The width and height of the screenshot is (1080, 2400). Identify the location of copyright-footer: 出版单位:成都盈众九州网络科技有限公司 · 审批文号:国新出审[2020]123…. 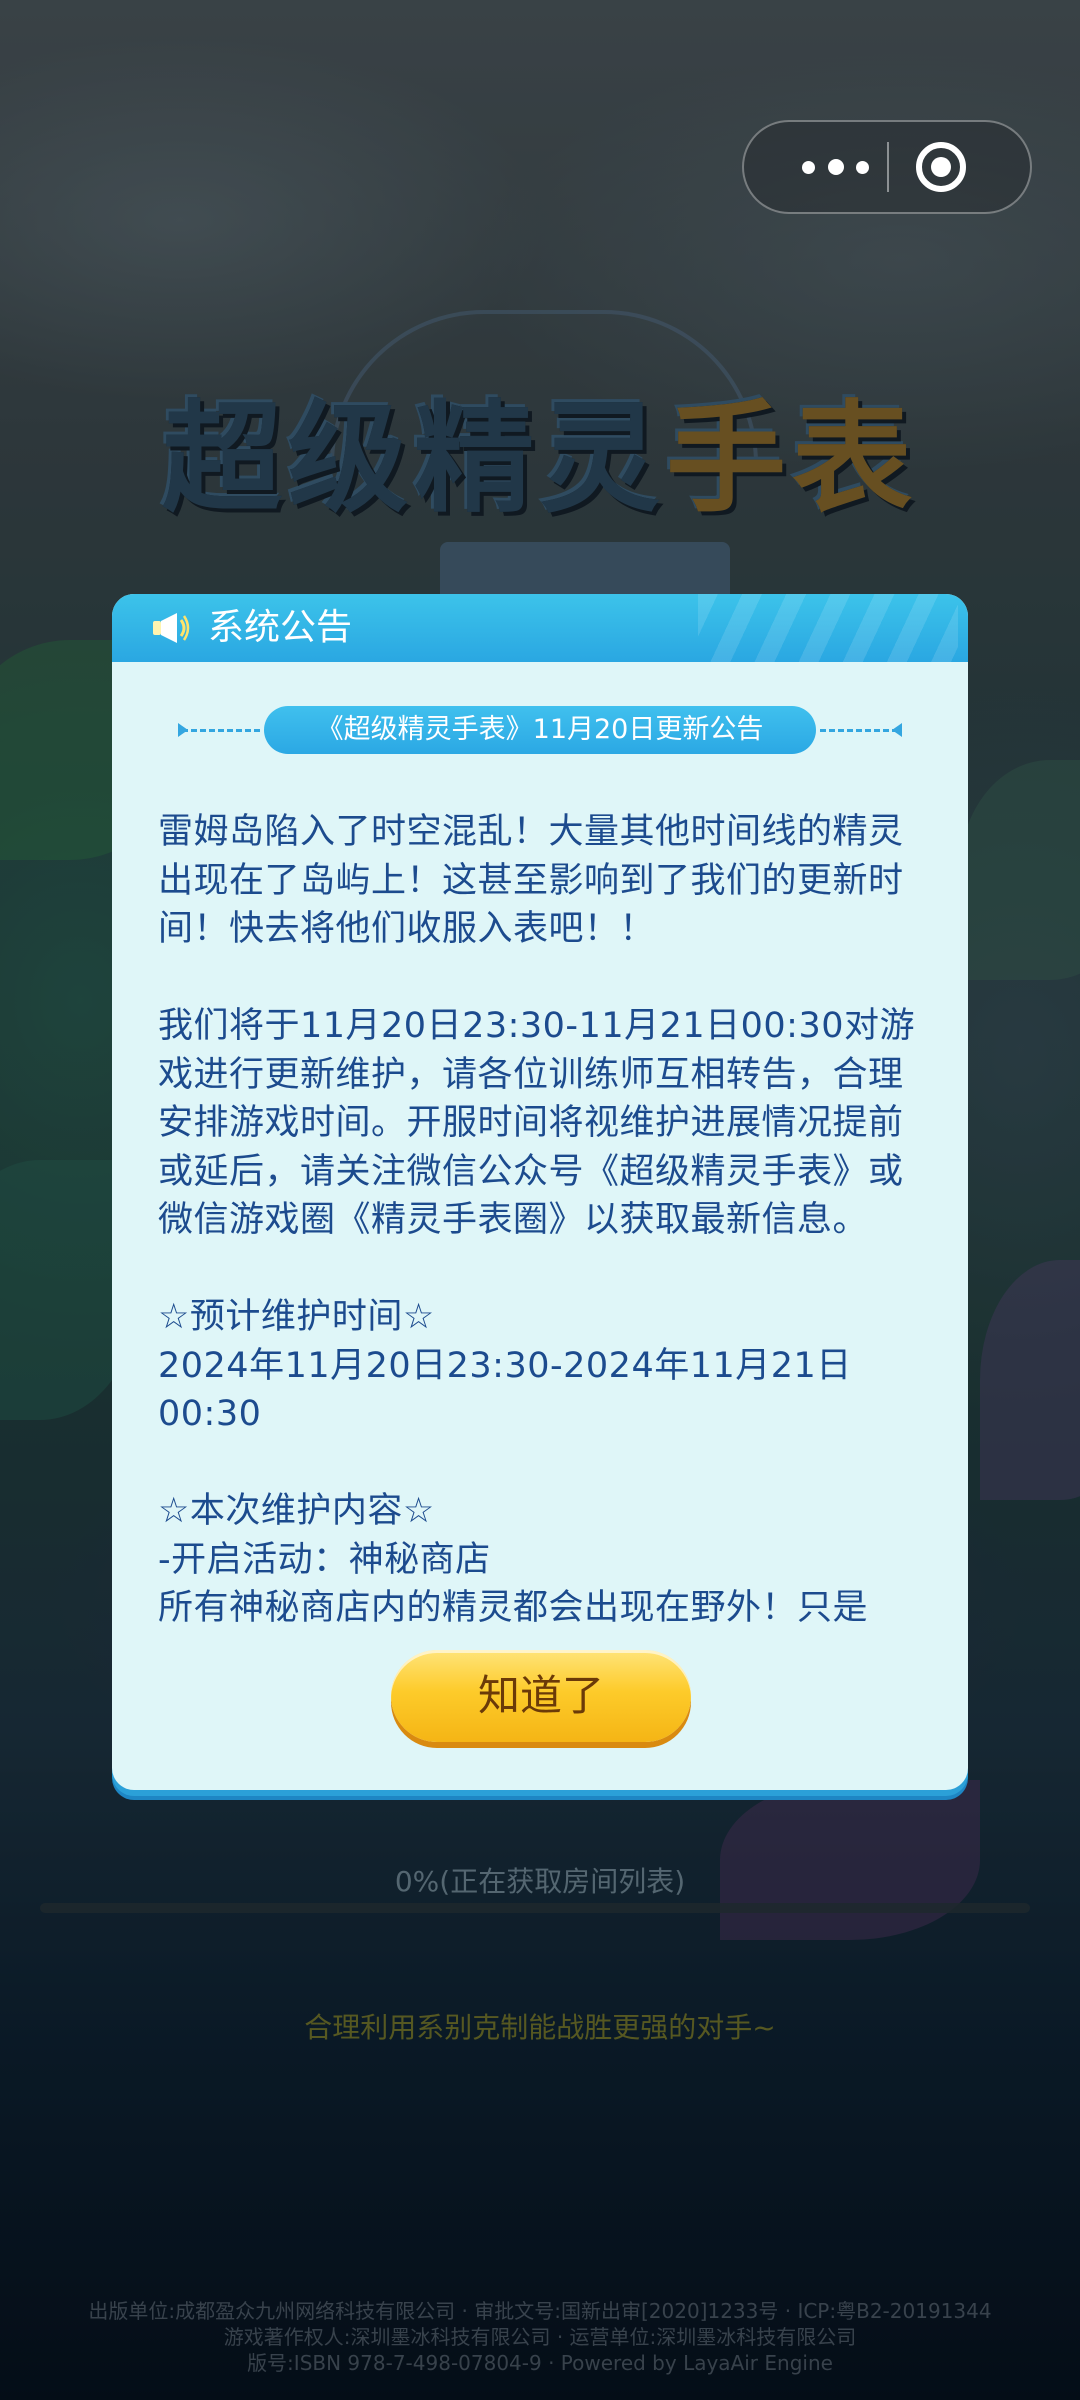
(540, 2337).